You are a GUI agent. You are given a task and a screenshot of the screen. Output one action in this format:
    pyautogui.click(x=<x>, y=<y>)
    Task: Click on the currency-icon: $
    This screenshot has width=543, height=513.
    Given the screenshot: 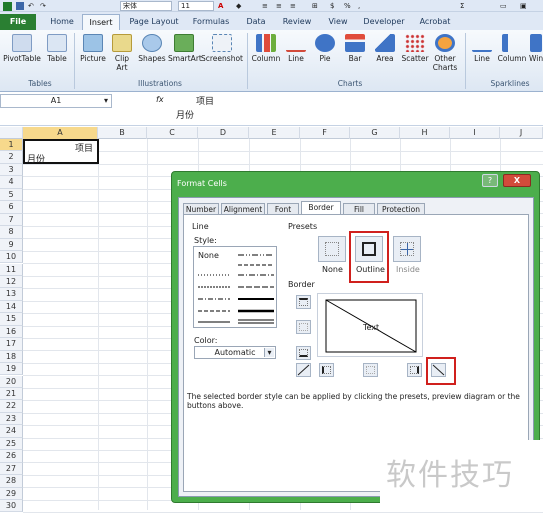 What is the action you would take?
    pyautogui.click(x=332, y=6)
    